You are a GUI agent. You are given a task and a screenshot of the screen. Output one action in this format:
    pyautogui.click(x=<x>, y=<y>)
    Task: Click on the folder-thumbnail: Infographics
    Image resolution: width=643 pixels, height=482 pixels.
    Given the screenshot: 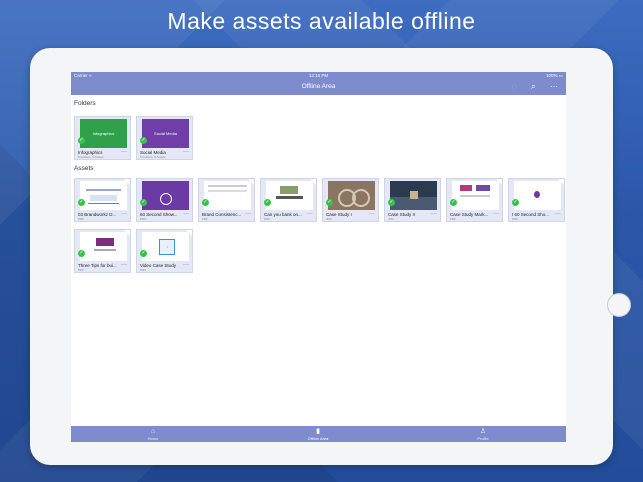 What is the action you would take?
    pyautogui.click(x=103, y=133)
    